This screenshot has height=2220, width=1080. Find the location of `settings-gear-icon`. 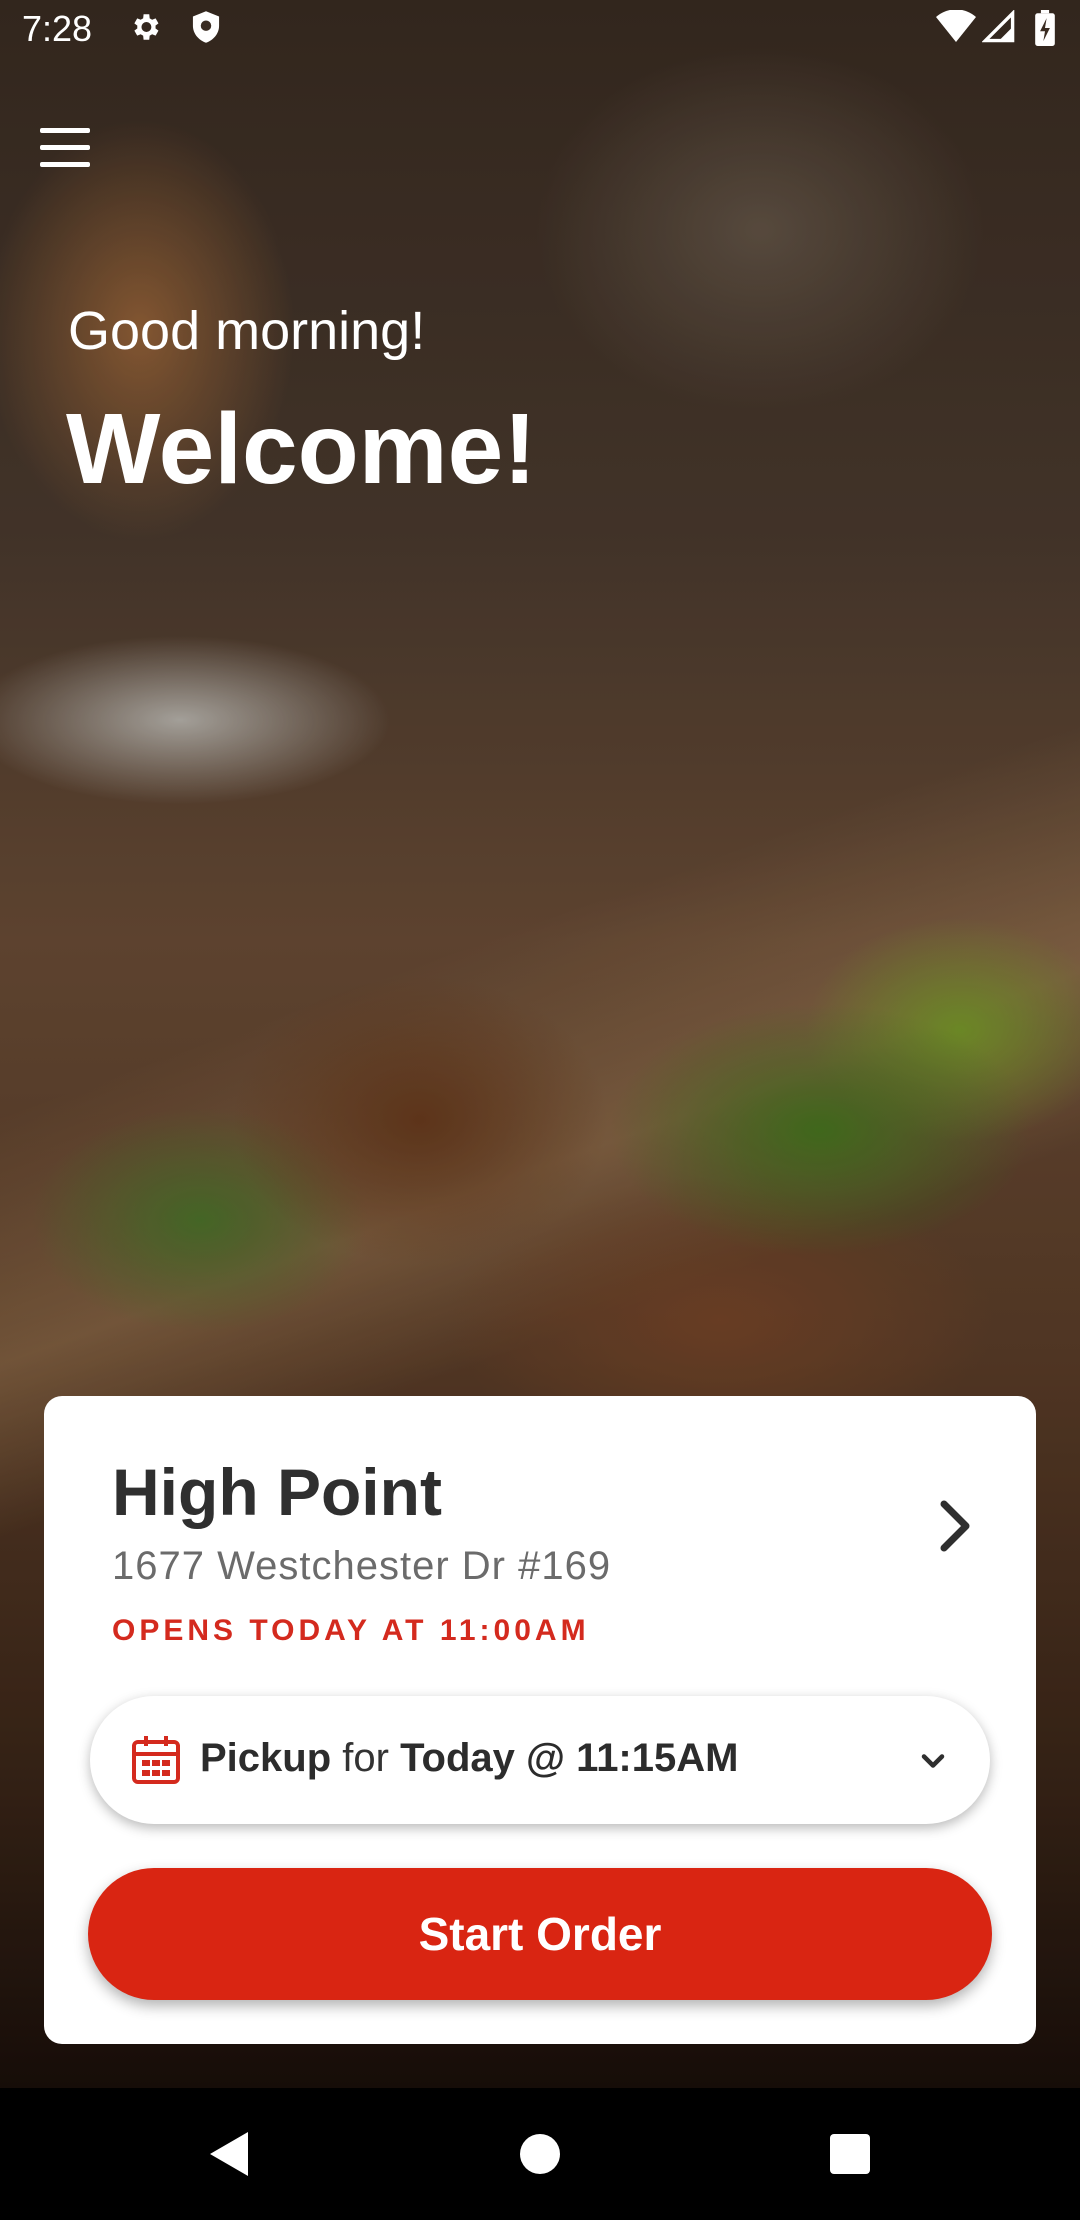

settings-gear-icon is located at coordinates (145, 31).